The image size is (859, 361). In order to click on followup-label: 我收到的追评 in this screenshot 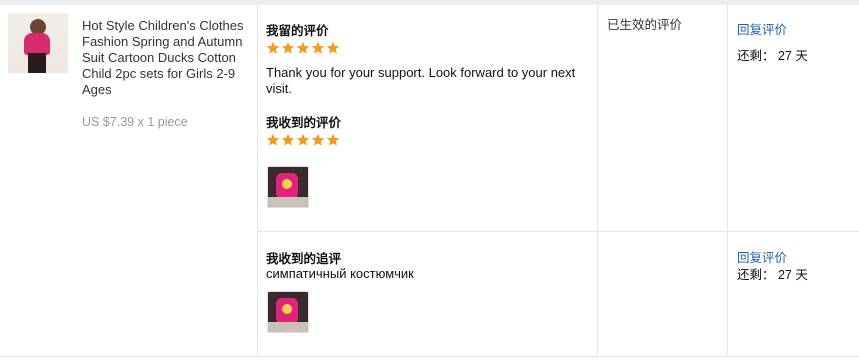, I will do `click(304, 259)`.